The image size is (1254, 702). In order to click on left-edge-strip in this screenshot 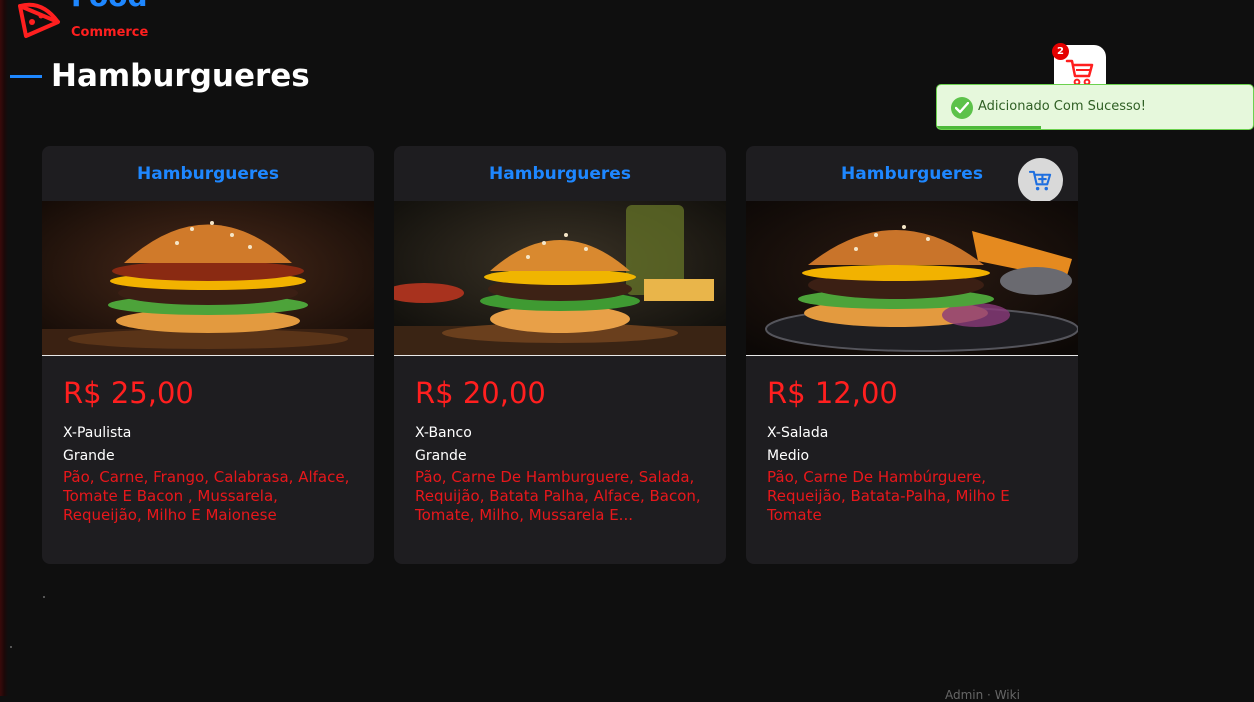, I will do `click(4, 348)`.